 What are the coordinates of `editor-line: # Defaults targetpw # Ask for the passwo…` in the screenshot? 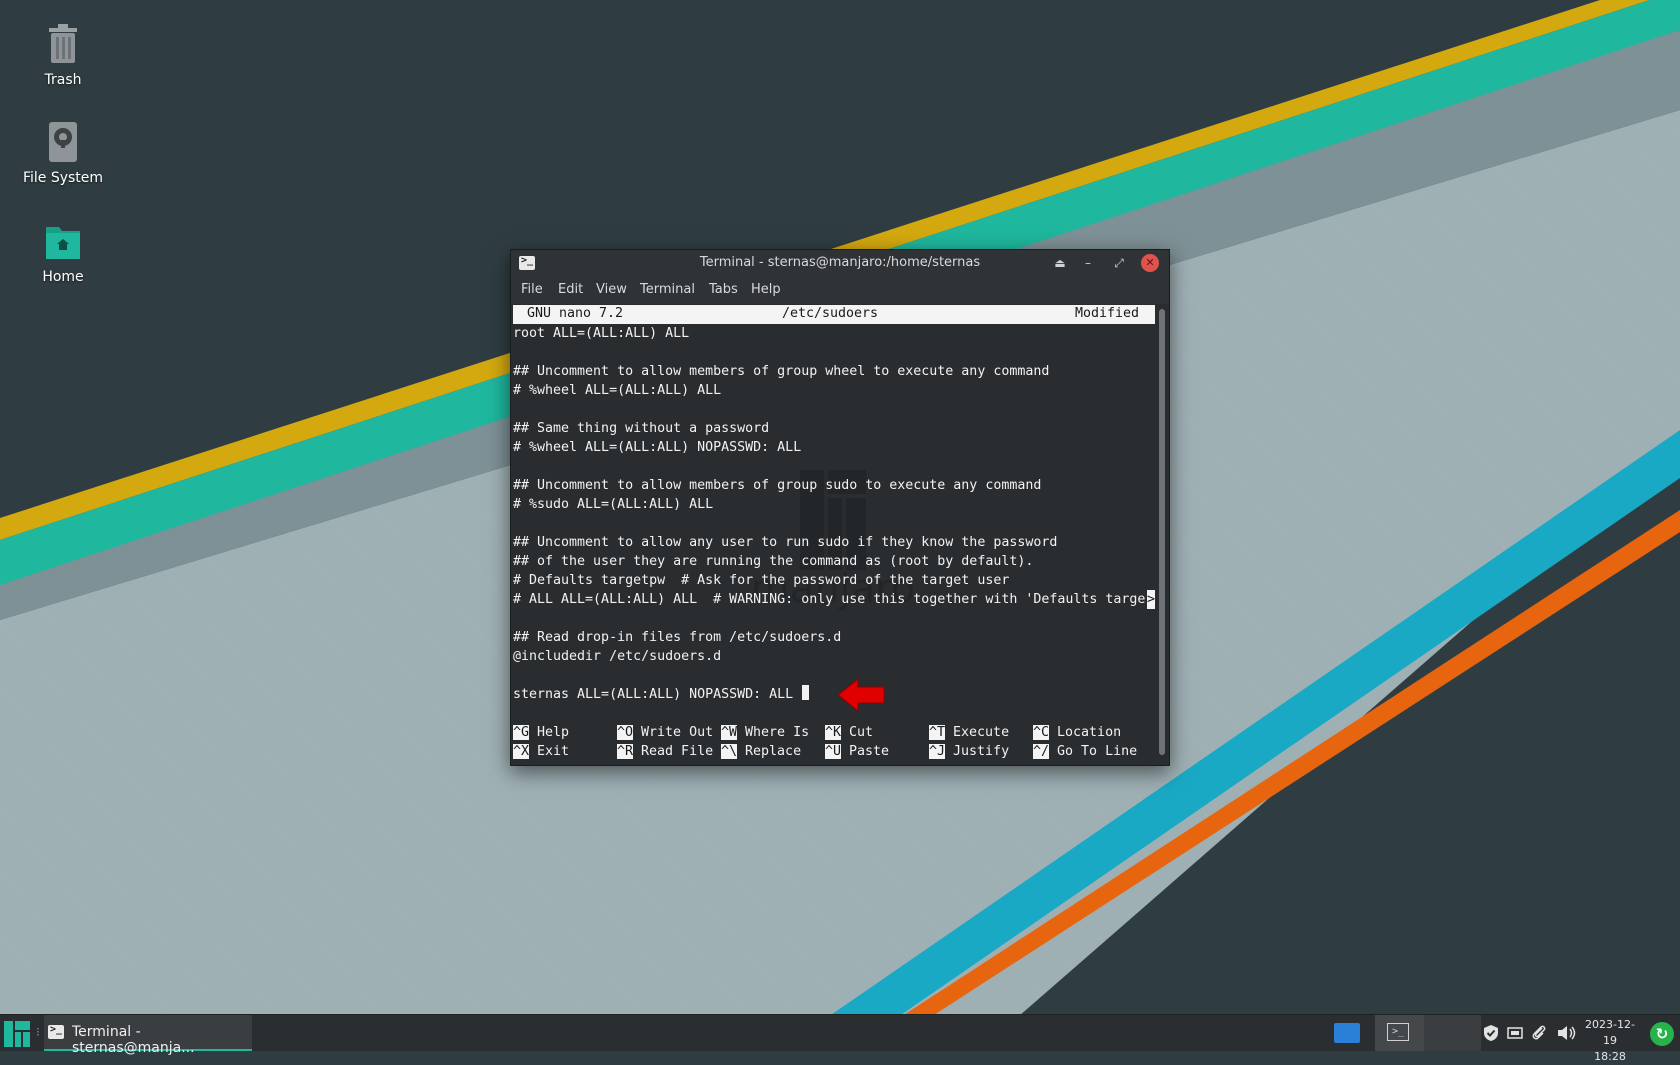 It's located at (761, 580).